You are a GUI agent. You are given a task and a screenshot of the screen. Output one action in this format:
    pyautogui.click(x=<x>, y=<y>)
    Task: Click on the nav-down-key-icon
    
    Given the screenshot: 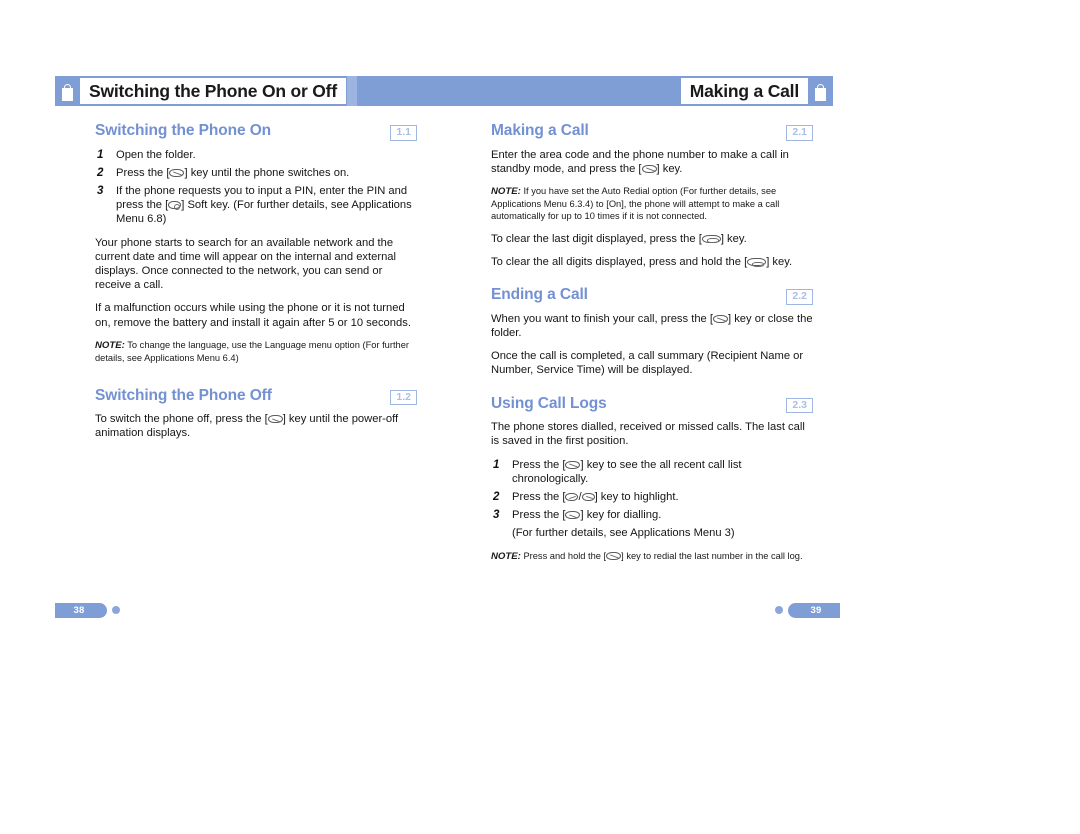 What is the action you would take?
    pyautogui.click(x=588, y=496)
    